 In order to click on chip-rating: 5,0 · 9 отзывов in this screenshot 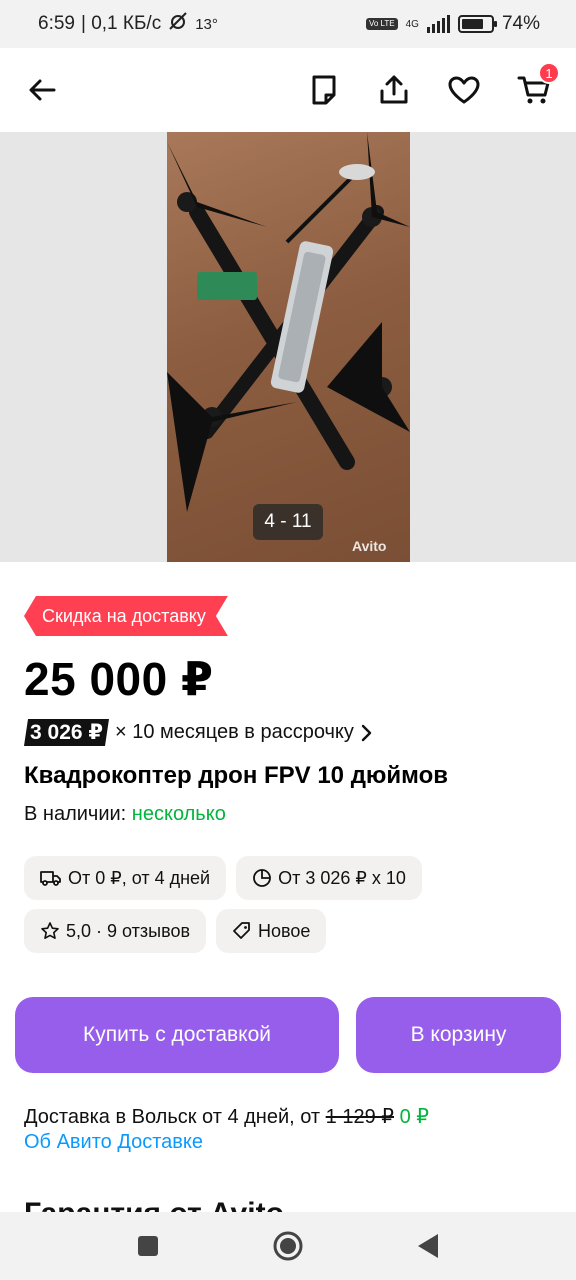, I will do `click(115, 931)`.